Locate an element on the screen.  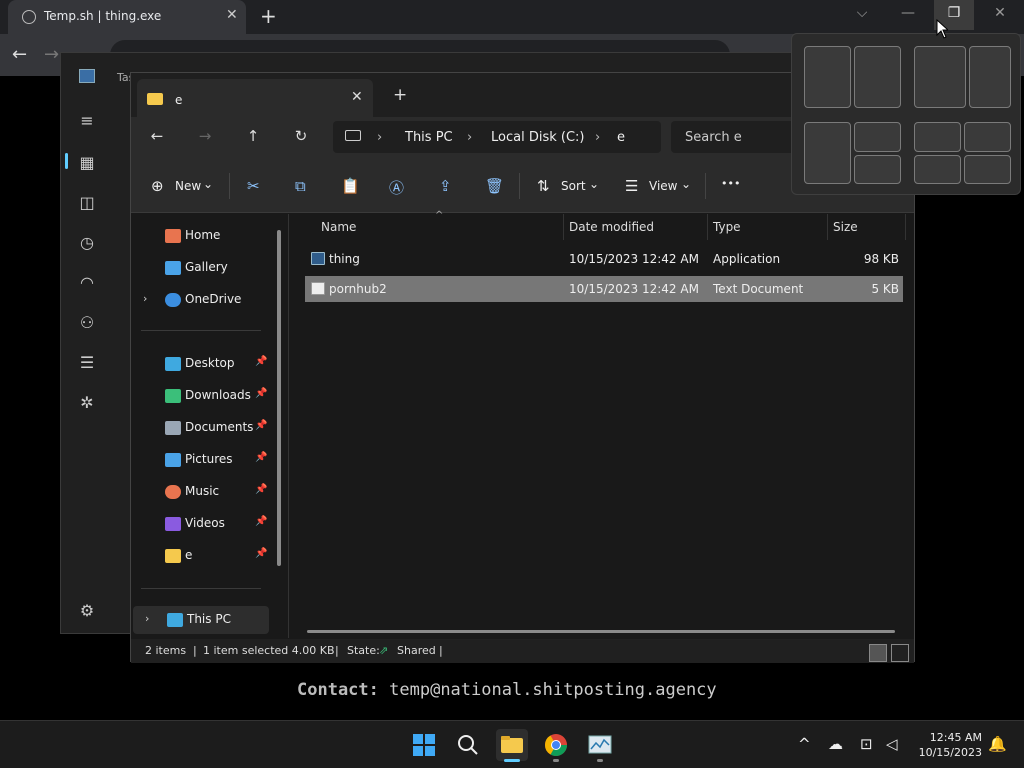
sidebar-item-documents: Documents 📌 is located at coordinates (206, 428).